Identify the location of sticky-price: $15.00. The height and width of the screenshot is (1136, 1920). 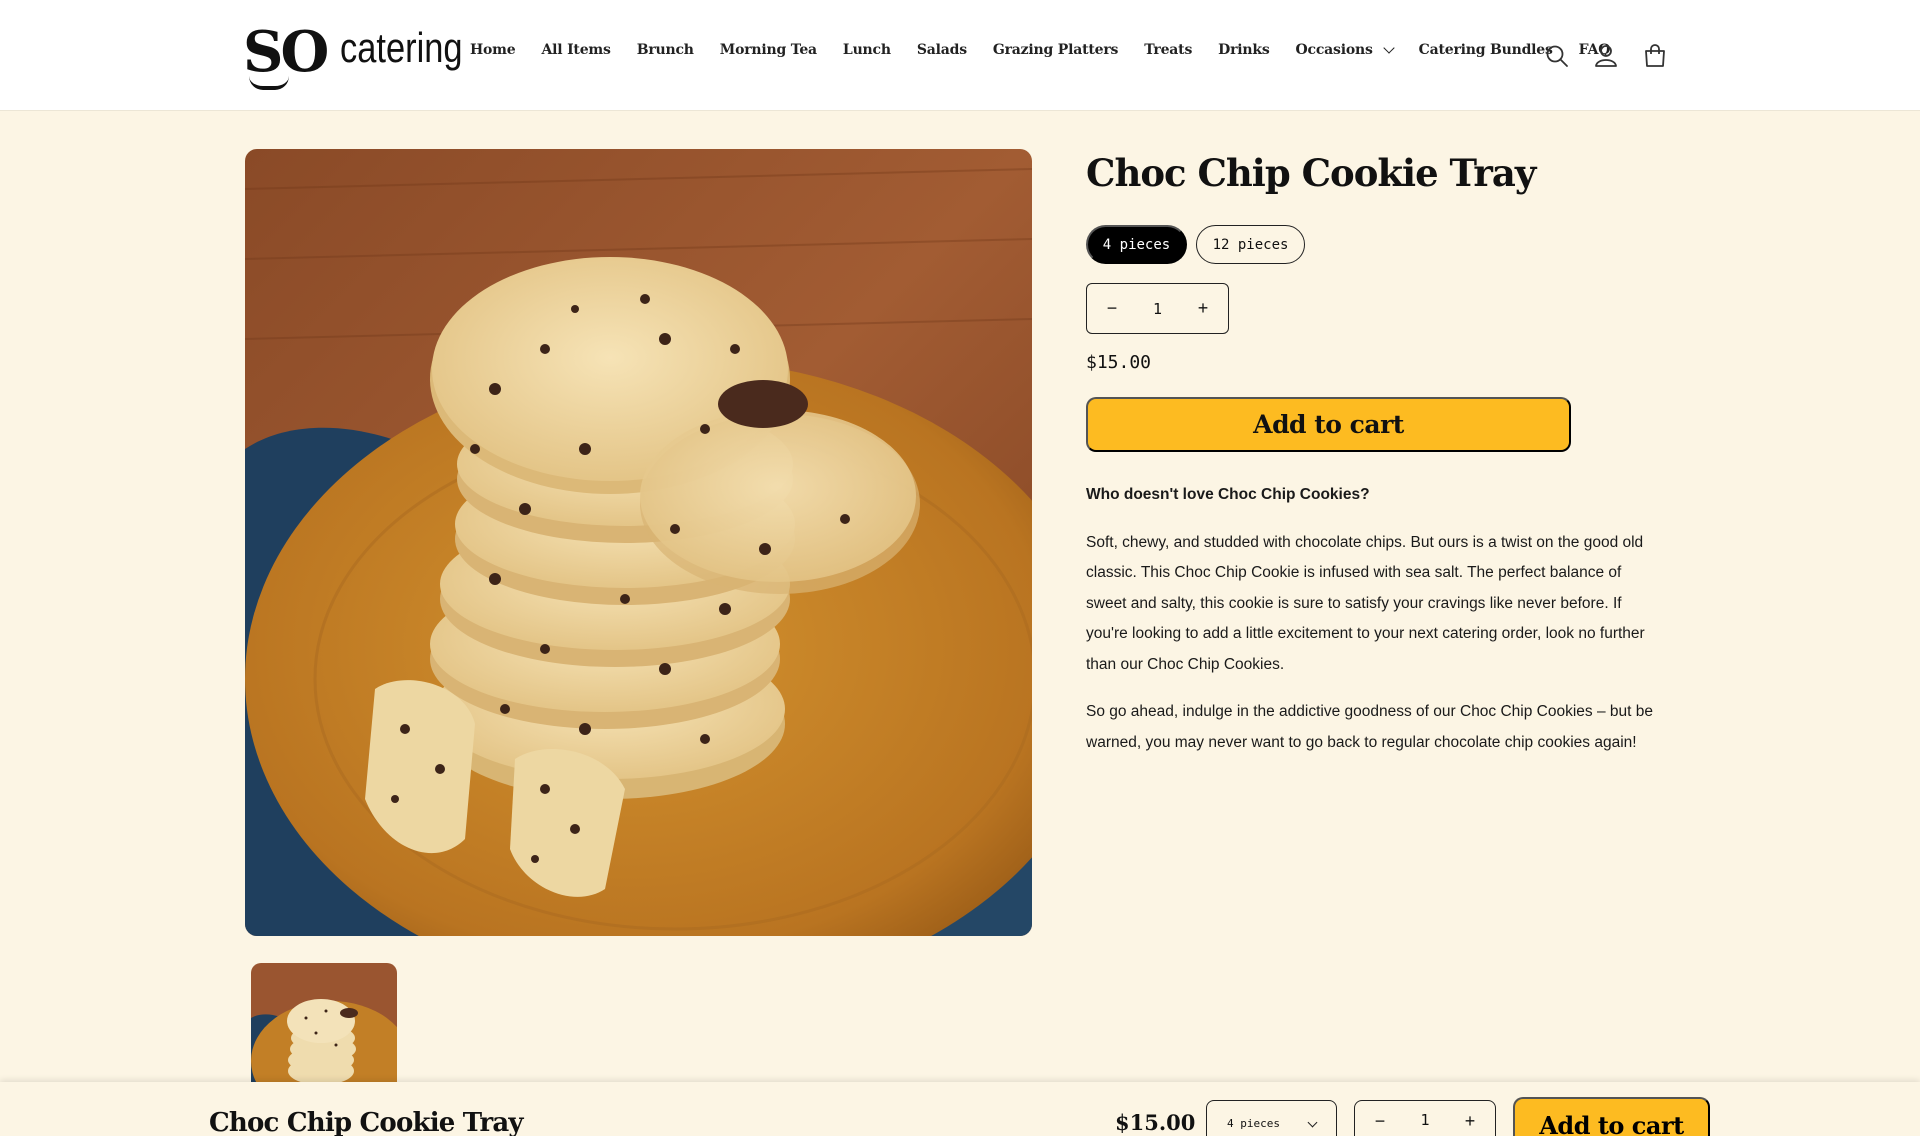
(1155, 1122).